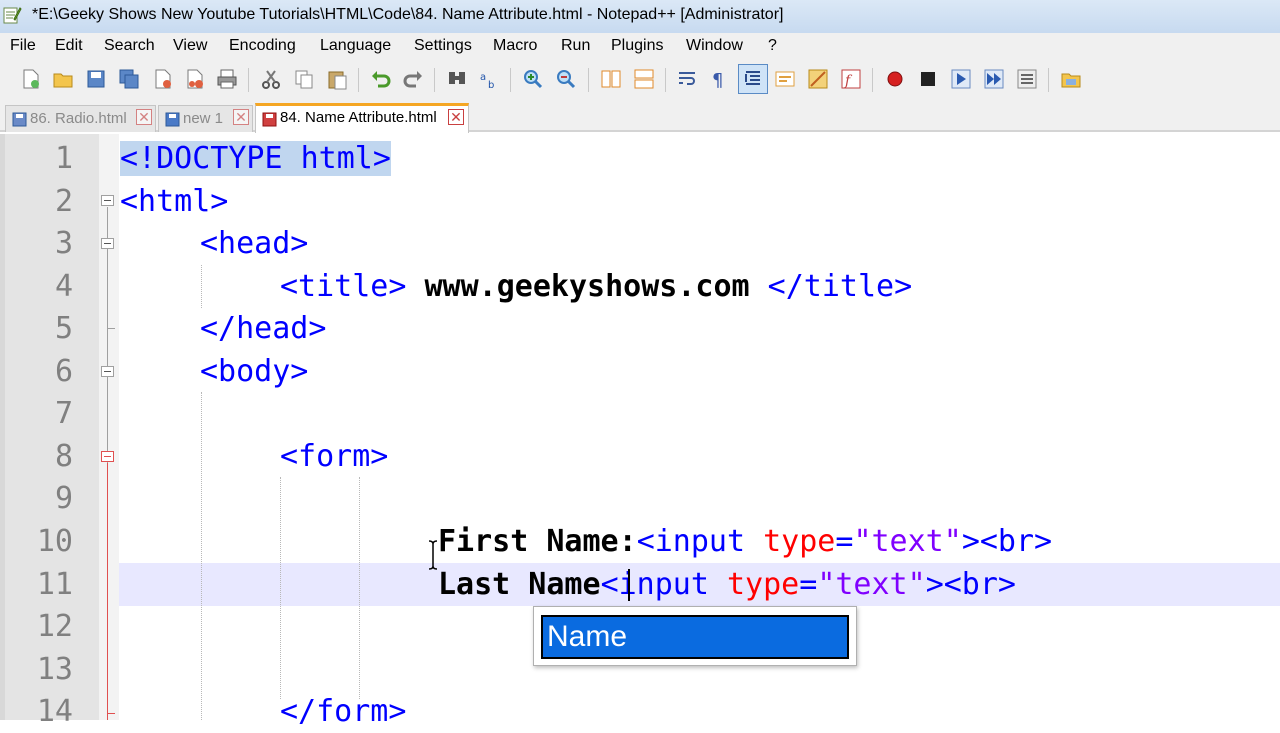  I want to click on fold-margin, so click(109, 427).